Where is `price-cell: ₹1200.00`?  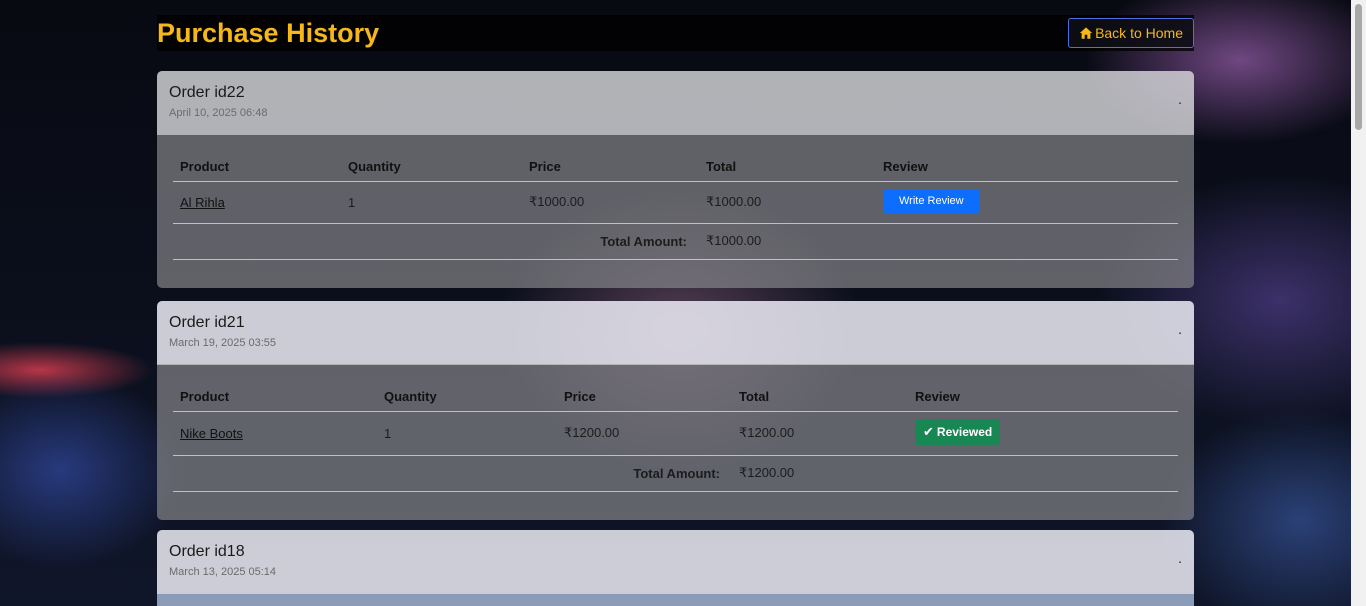 price-cell: ₹1200.00 is located at coordinates (644, 433).